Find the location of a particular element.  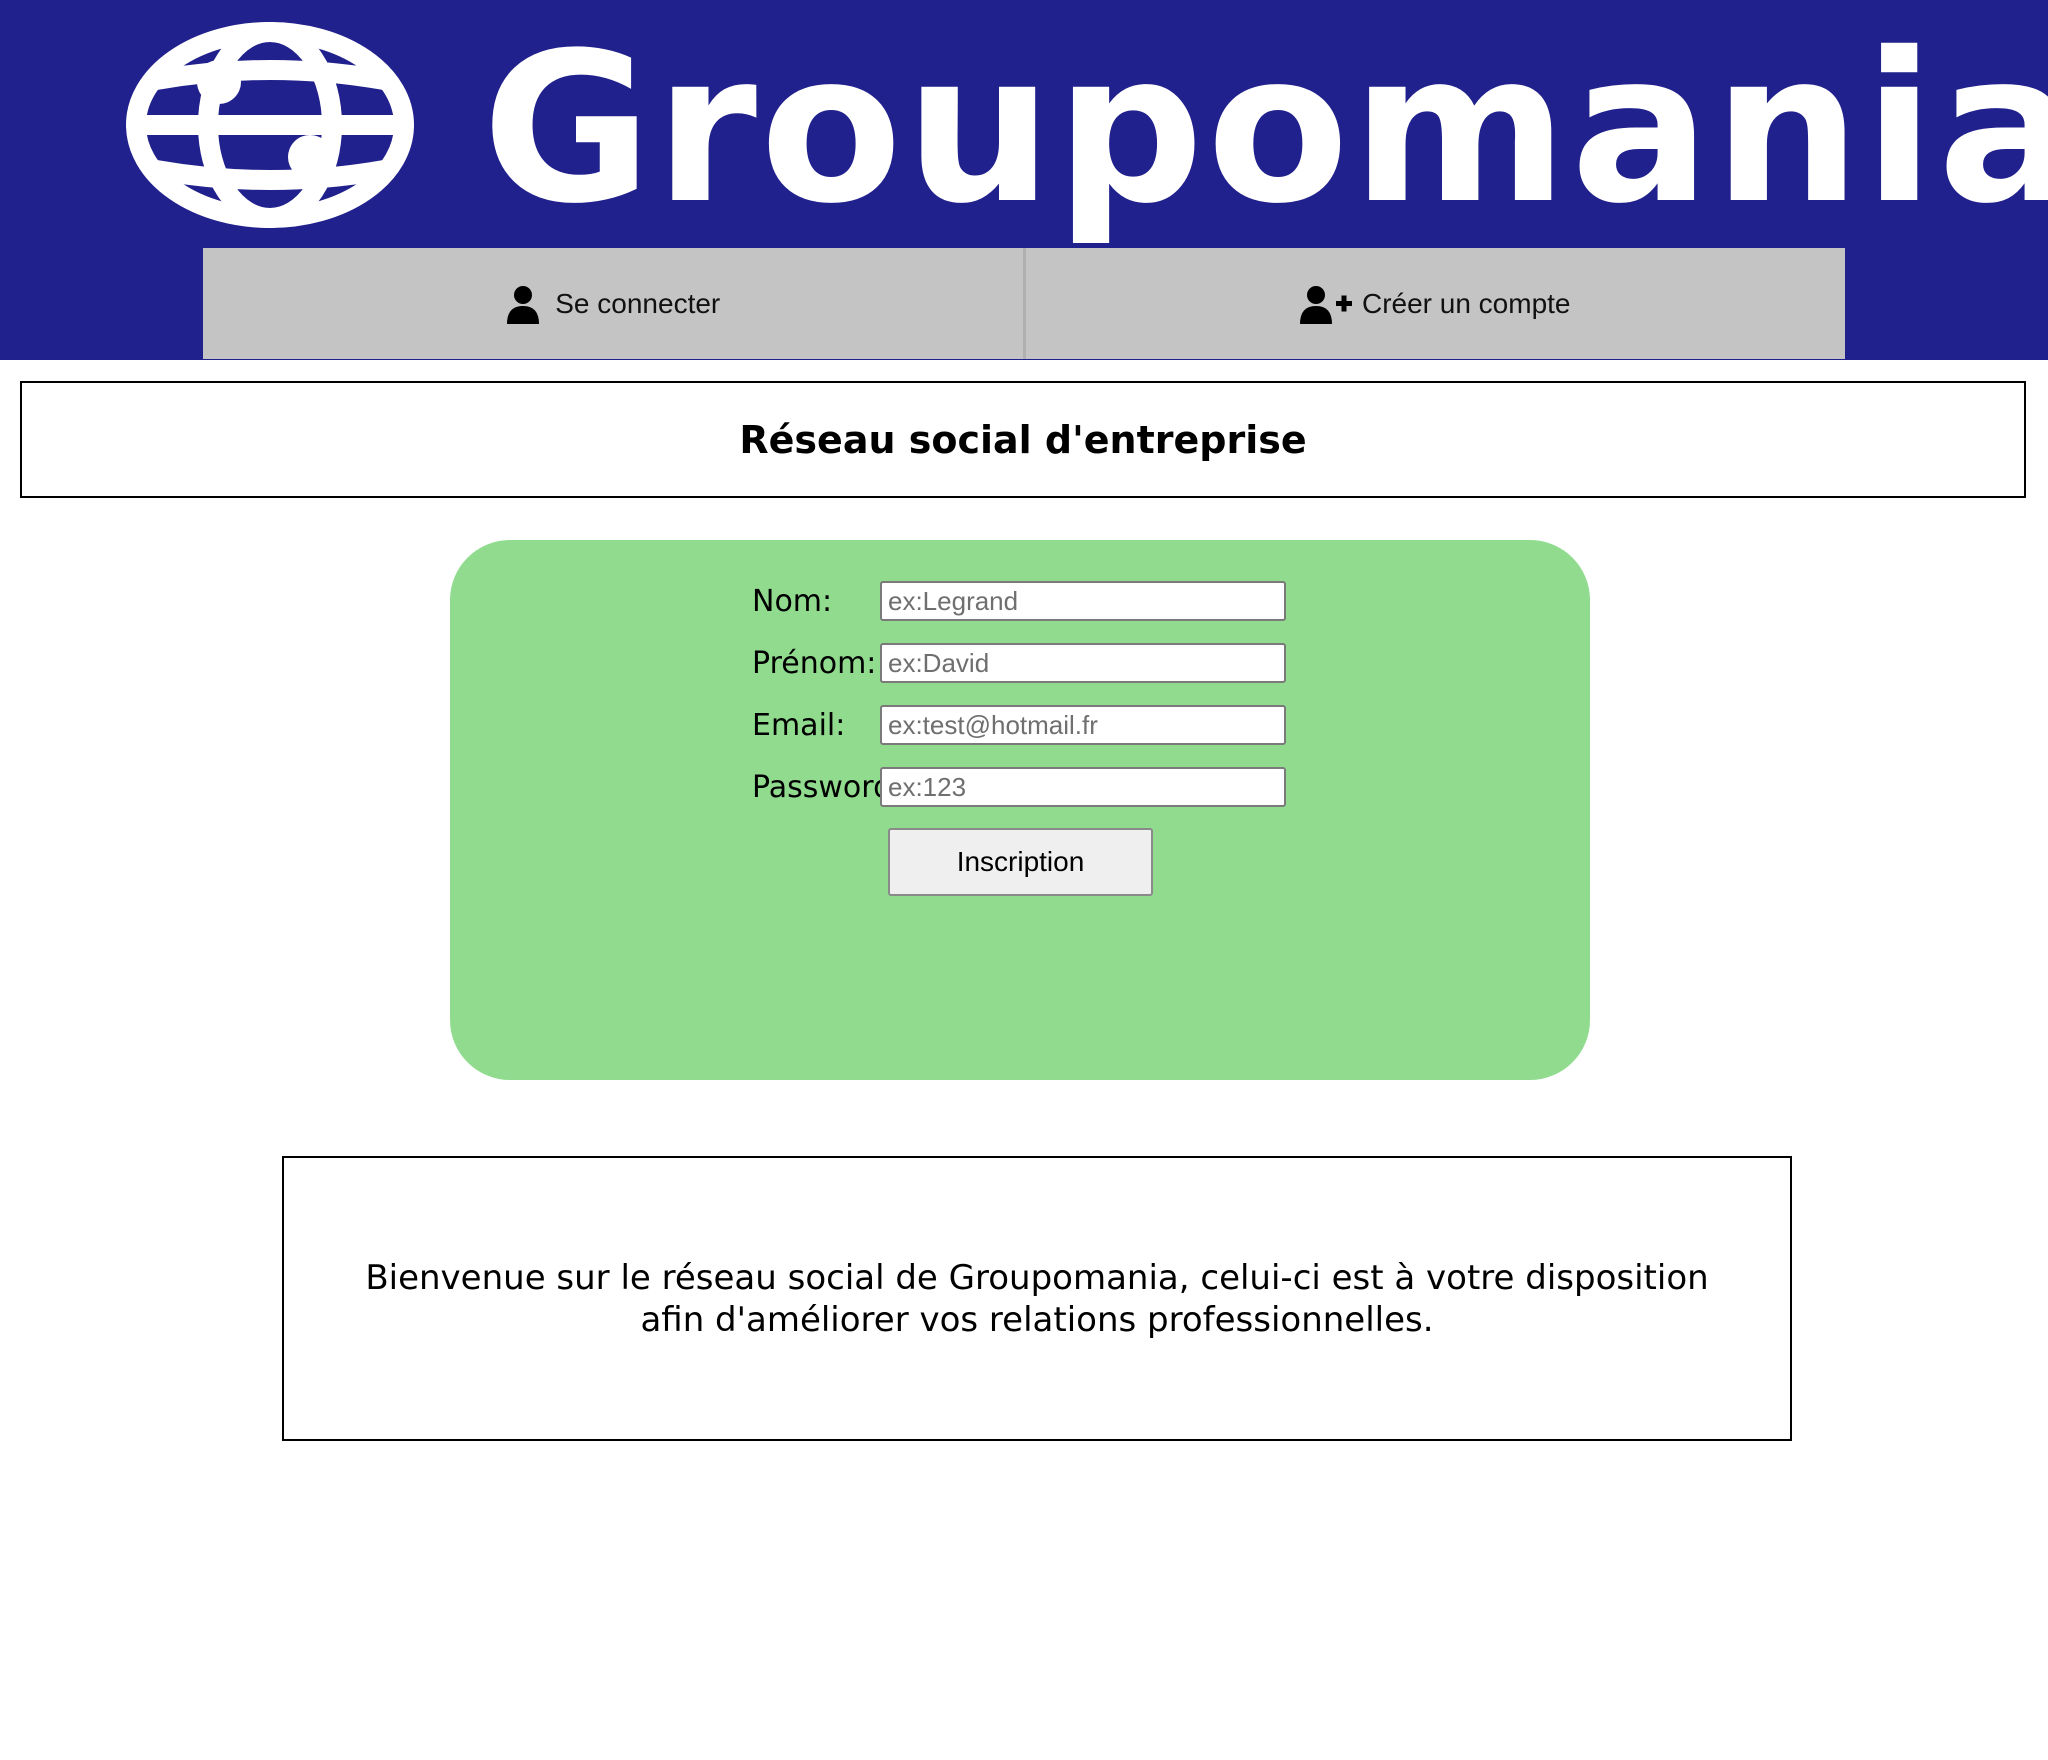

globe-logo-icon is located at coordinates (270, 125).